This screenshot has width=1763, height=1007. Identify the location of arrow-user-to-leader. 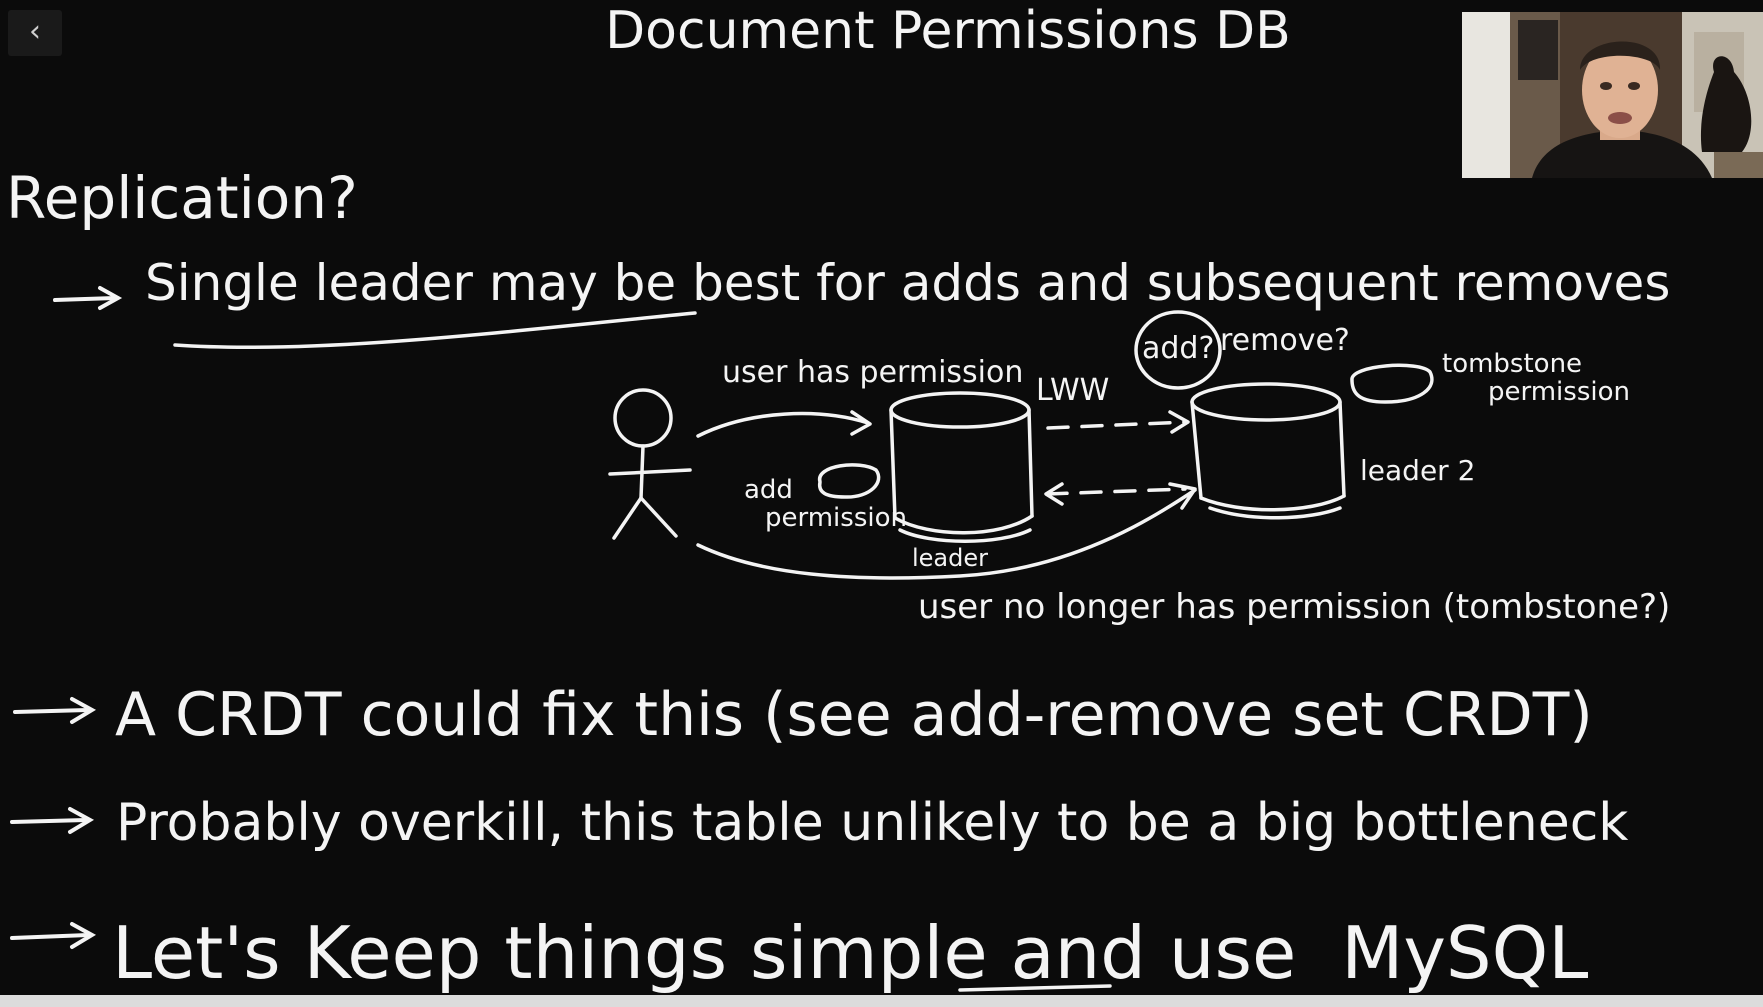
(784, 424).